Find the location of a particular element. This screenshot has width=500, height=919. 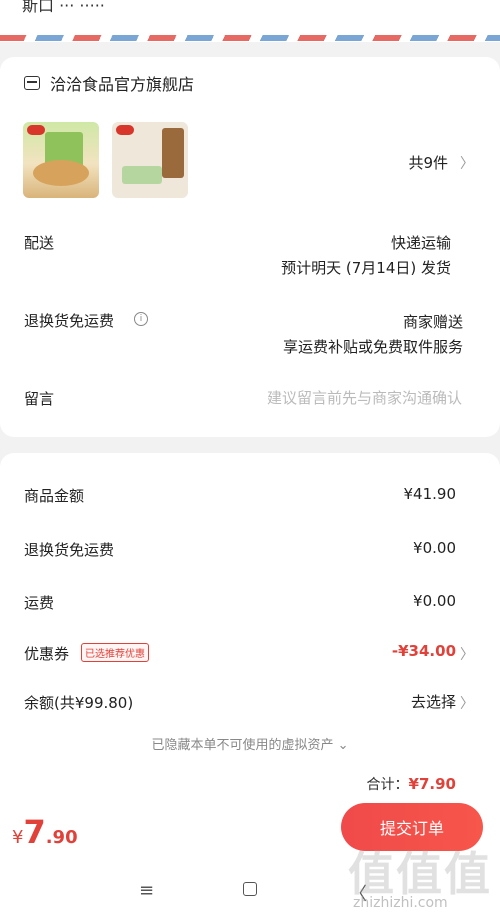

return-shipping-label: 退换货免运费 is located at coordinates (69, 321).